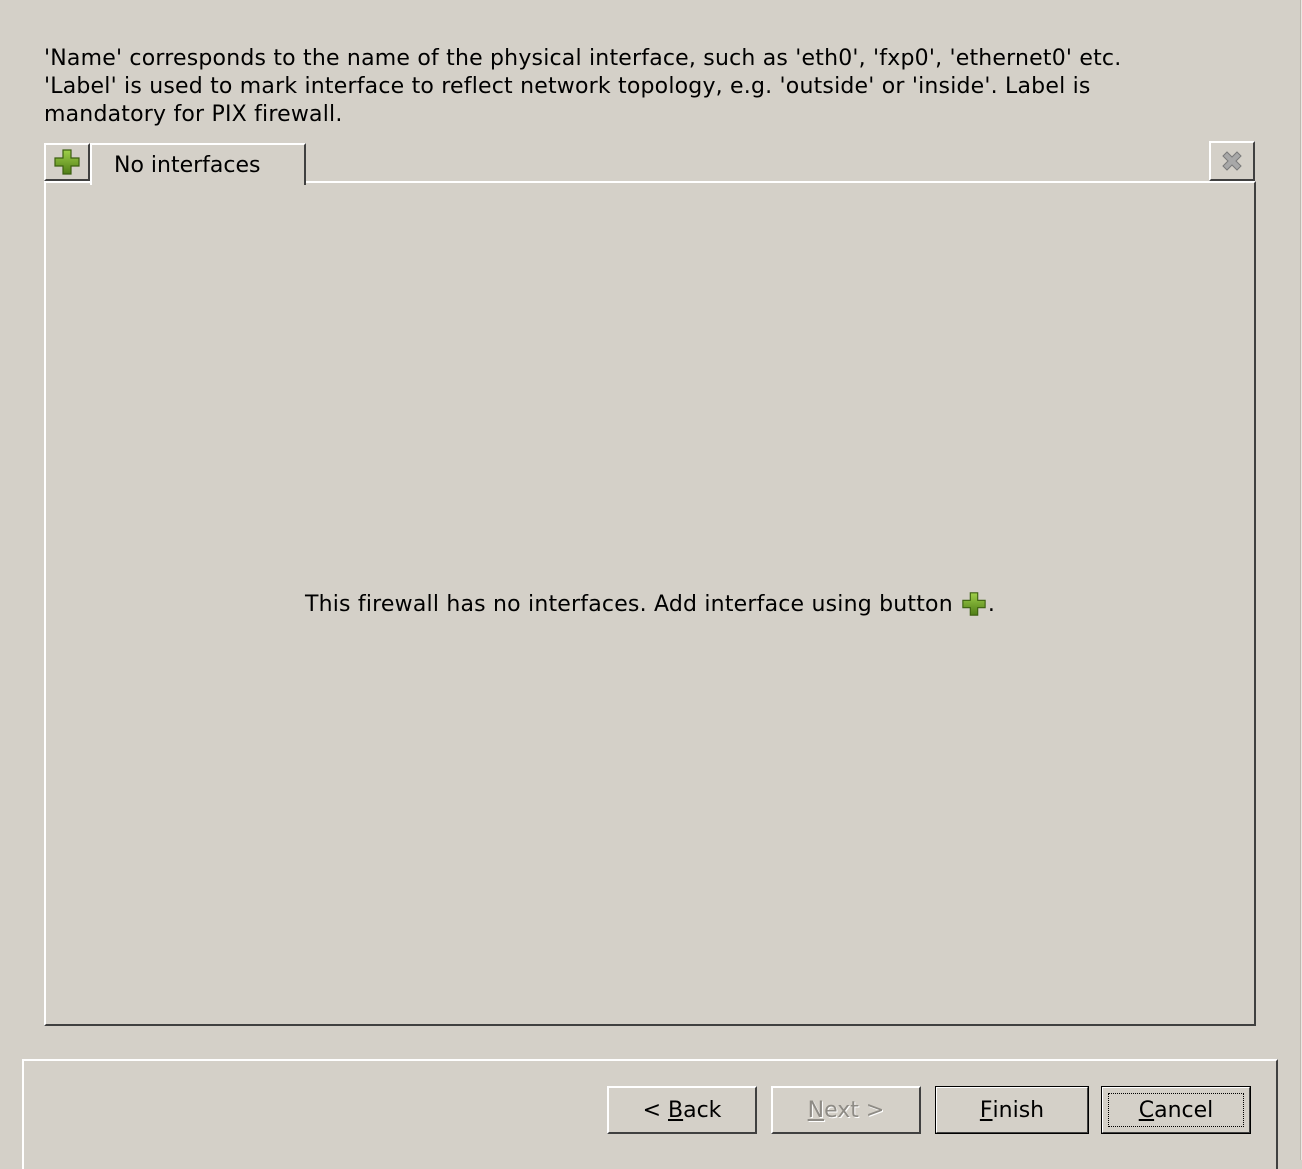 This screenshot has width=1302, height=1169. I want to click on focus-ring, so click(1176, 1110).